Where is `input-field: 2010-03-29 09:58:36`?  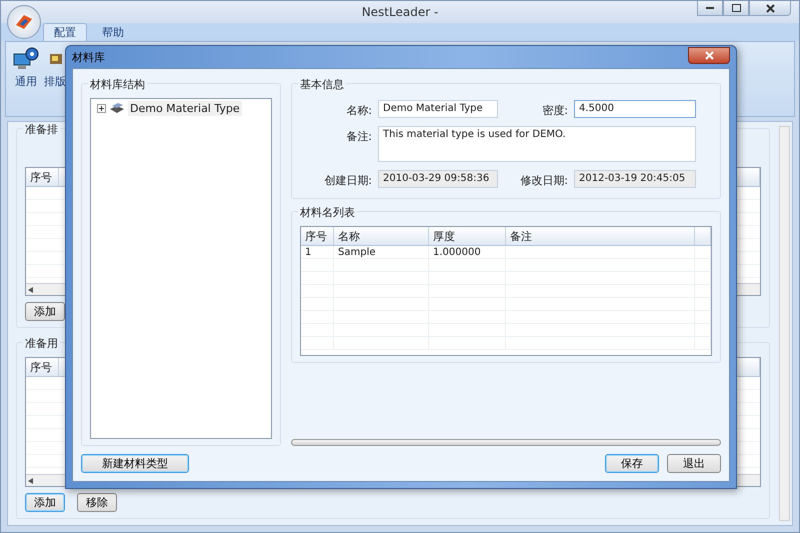 input-field: 2010-03-29 09:58:36 is located at coordinates (438, 179).